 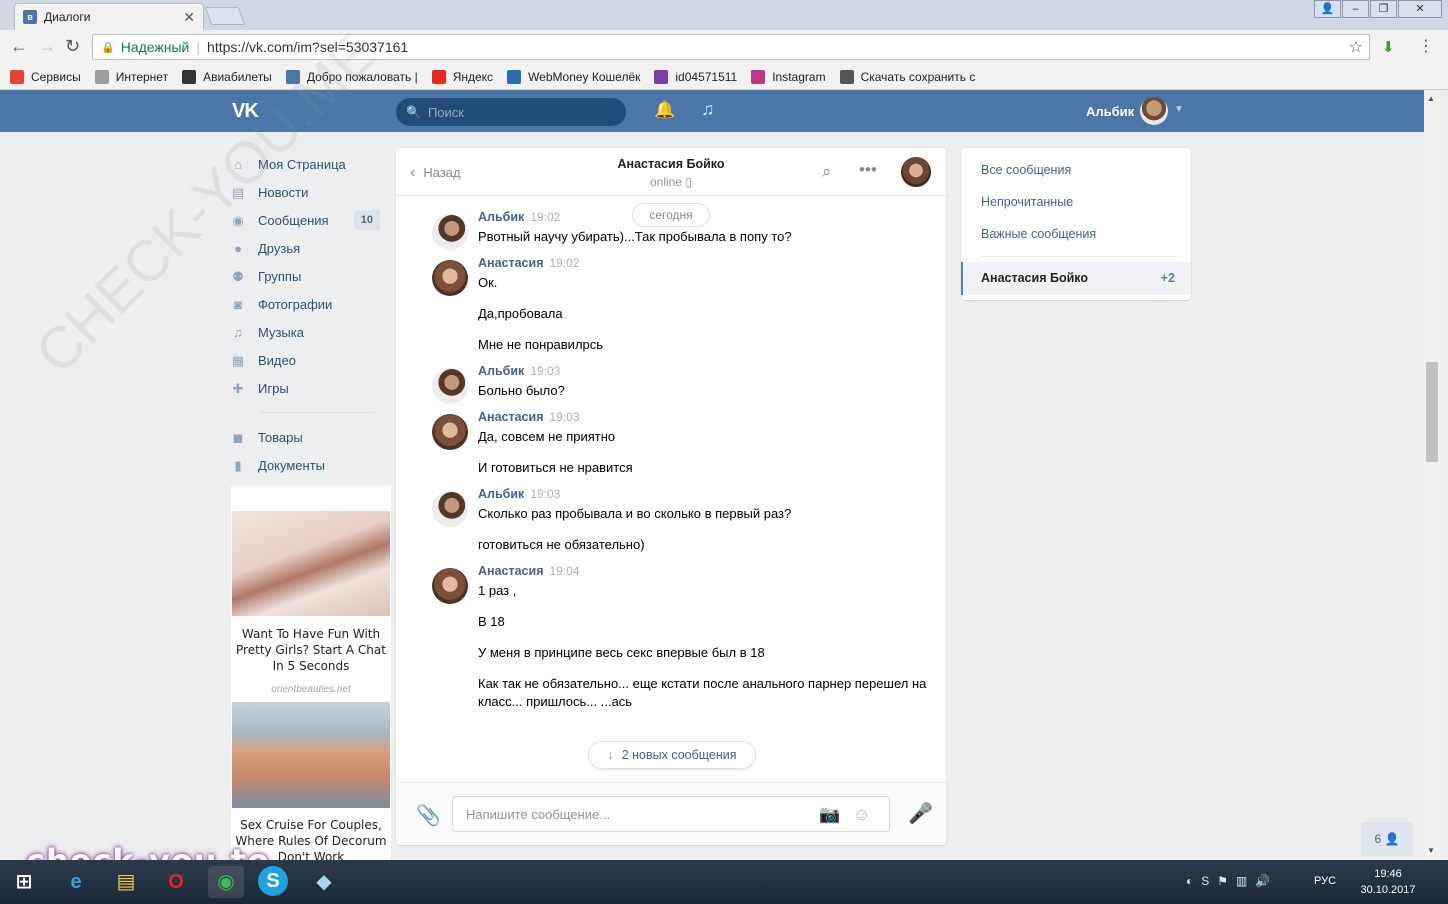 I want to click on scroll-thumb, so click(x=1432, y=412).